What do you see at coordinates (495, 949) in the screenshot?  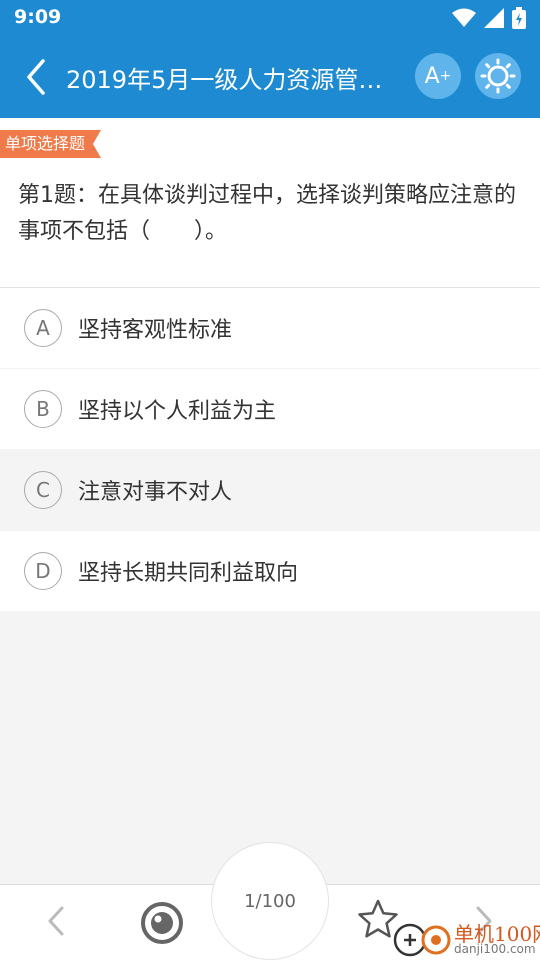 I see `watermark-url: danji100.com` at bounding box center [495, 949].